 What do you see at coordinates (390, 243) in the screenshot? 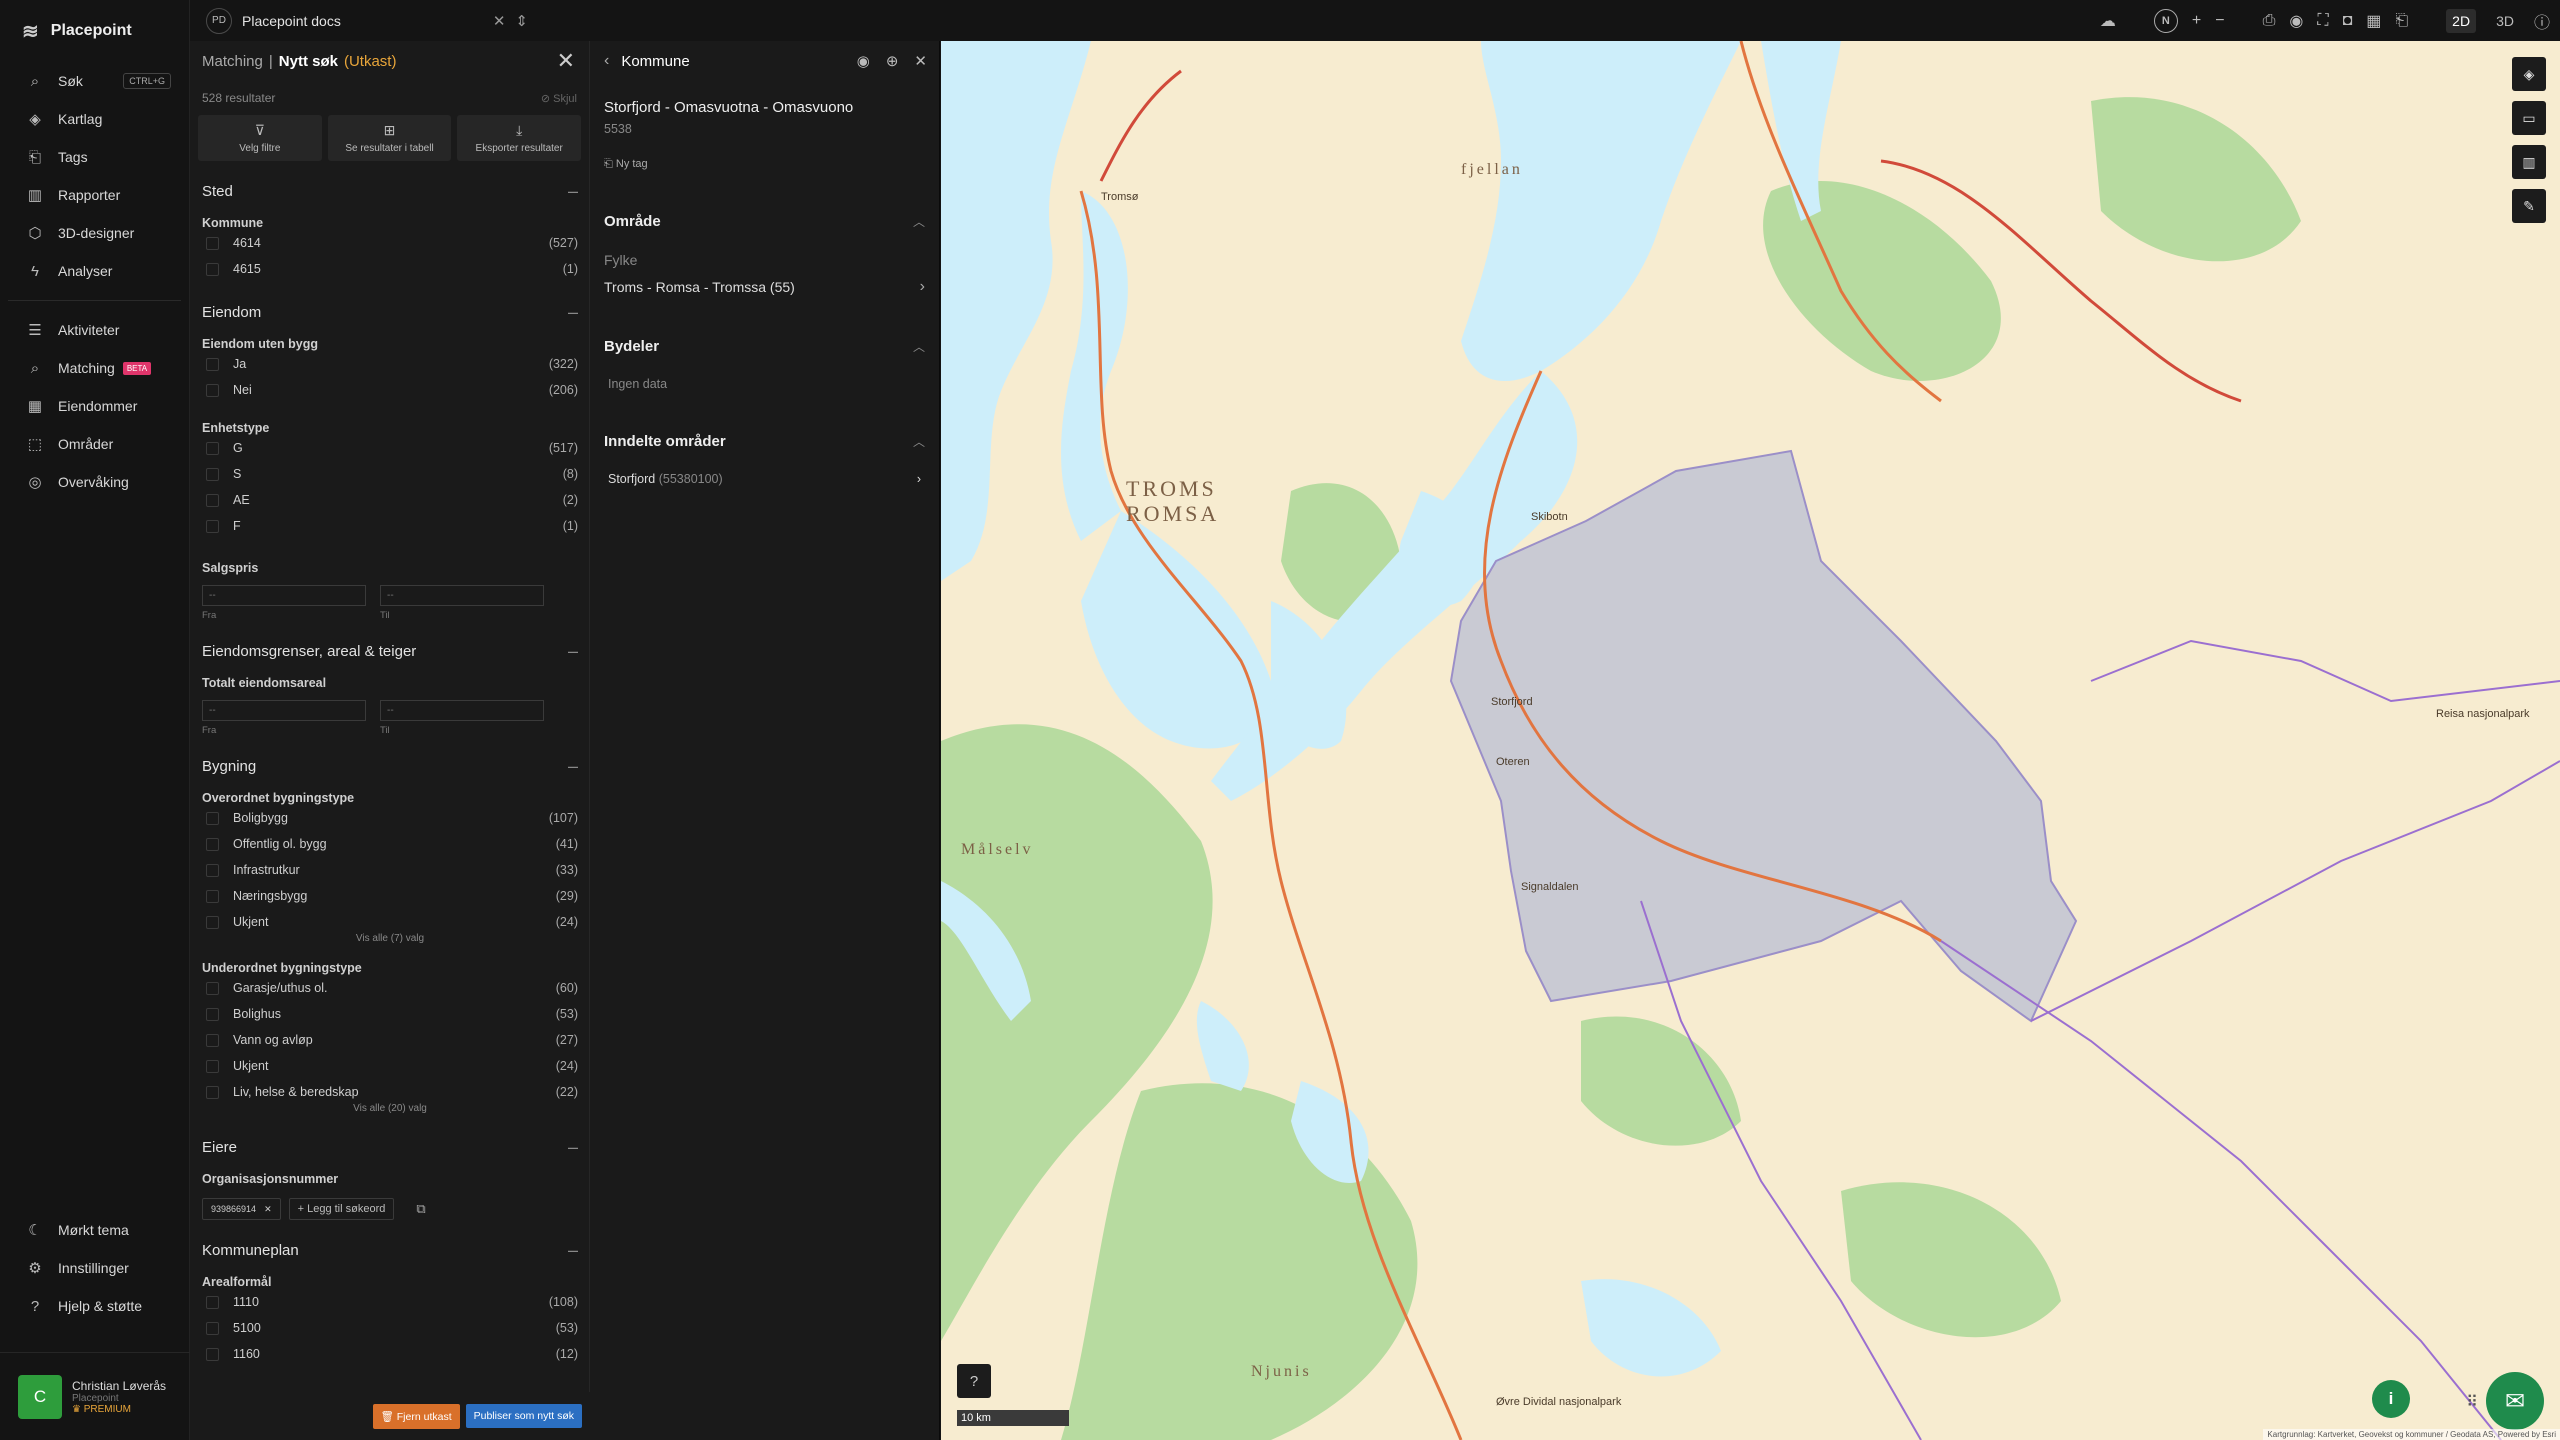
I see `filter-option: 4614 (527)` at bounding box center [390, 243].